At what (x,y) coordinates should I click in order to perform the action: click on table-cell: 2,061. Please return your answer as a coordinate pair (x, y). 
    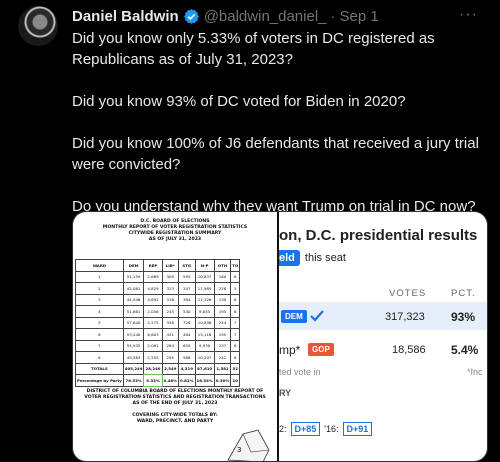
    Looking at the image, I should click on (153, 345).